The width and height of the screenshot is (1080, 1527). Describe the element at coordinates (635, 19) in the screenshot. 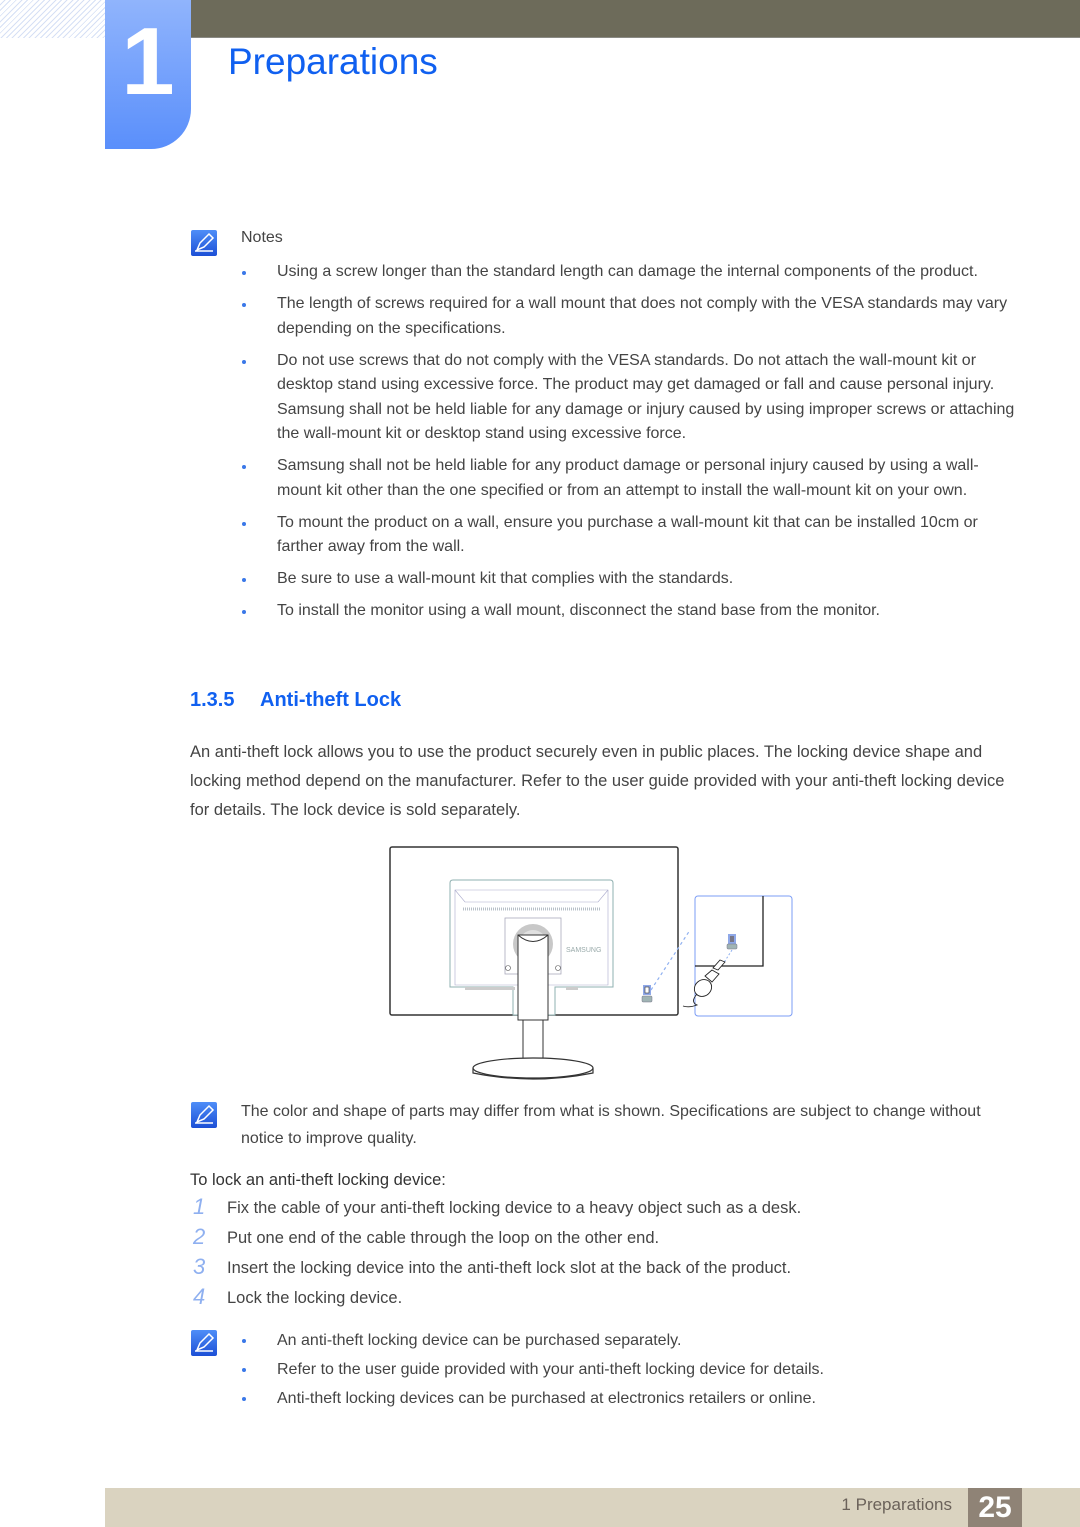

I see `header-bar` at that location.